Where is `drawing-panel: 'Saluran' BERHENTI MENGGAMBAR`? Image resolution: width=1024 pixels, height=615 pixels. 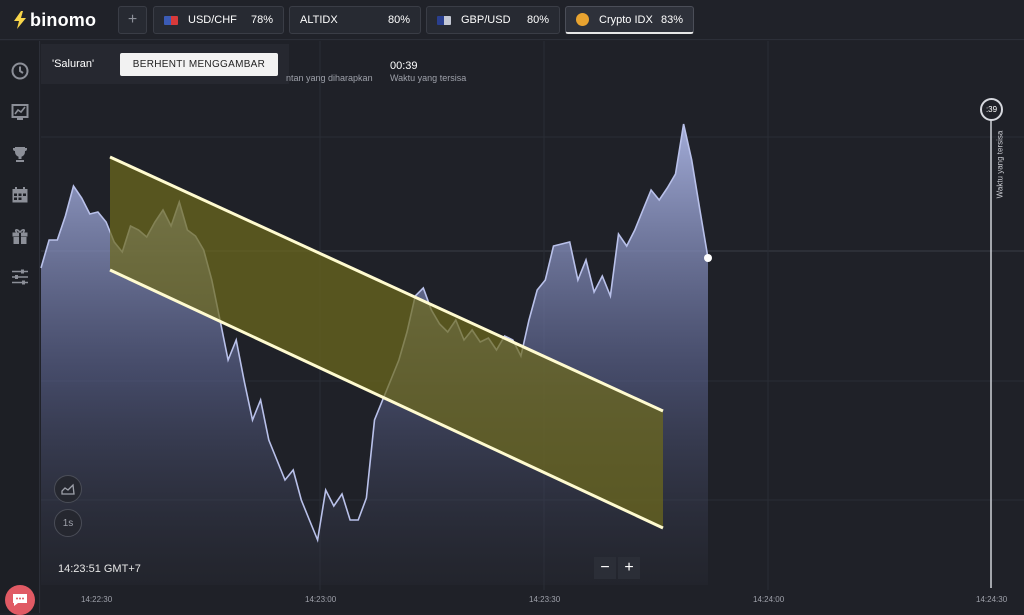
drawing-panel: 'Saluran' BERHENTI MENGGAMBAR is located at coordinates (165, 64).